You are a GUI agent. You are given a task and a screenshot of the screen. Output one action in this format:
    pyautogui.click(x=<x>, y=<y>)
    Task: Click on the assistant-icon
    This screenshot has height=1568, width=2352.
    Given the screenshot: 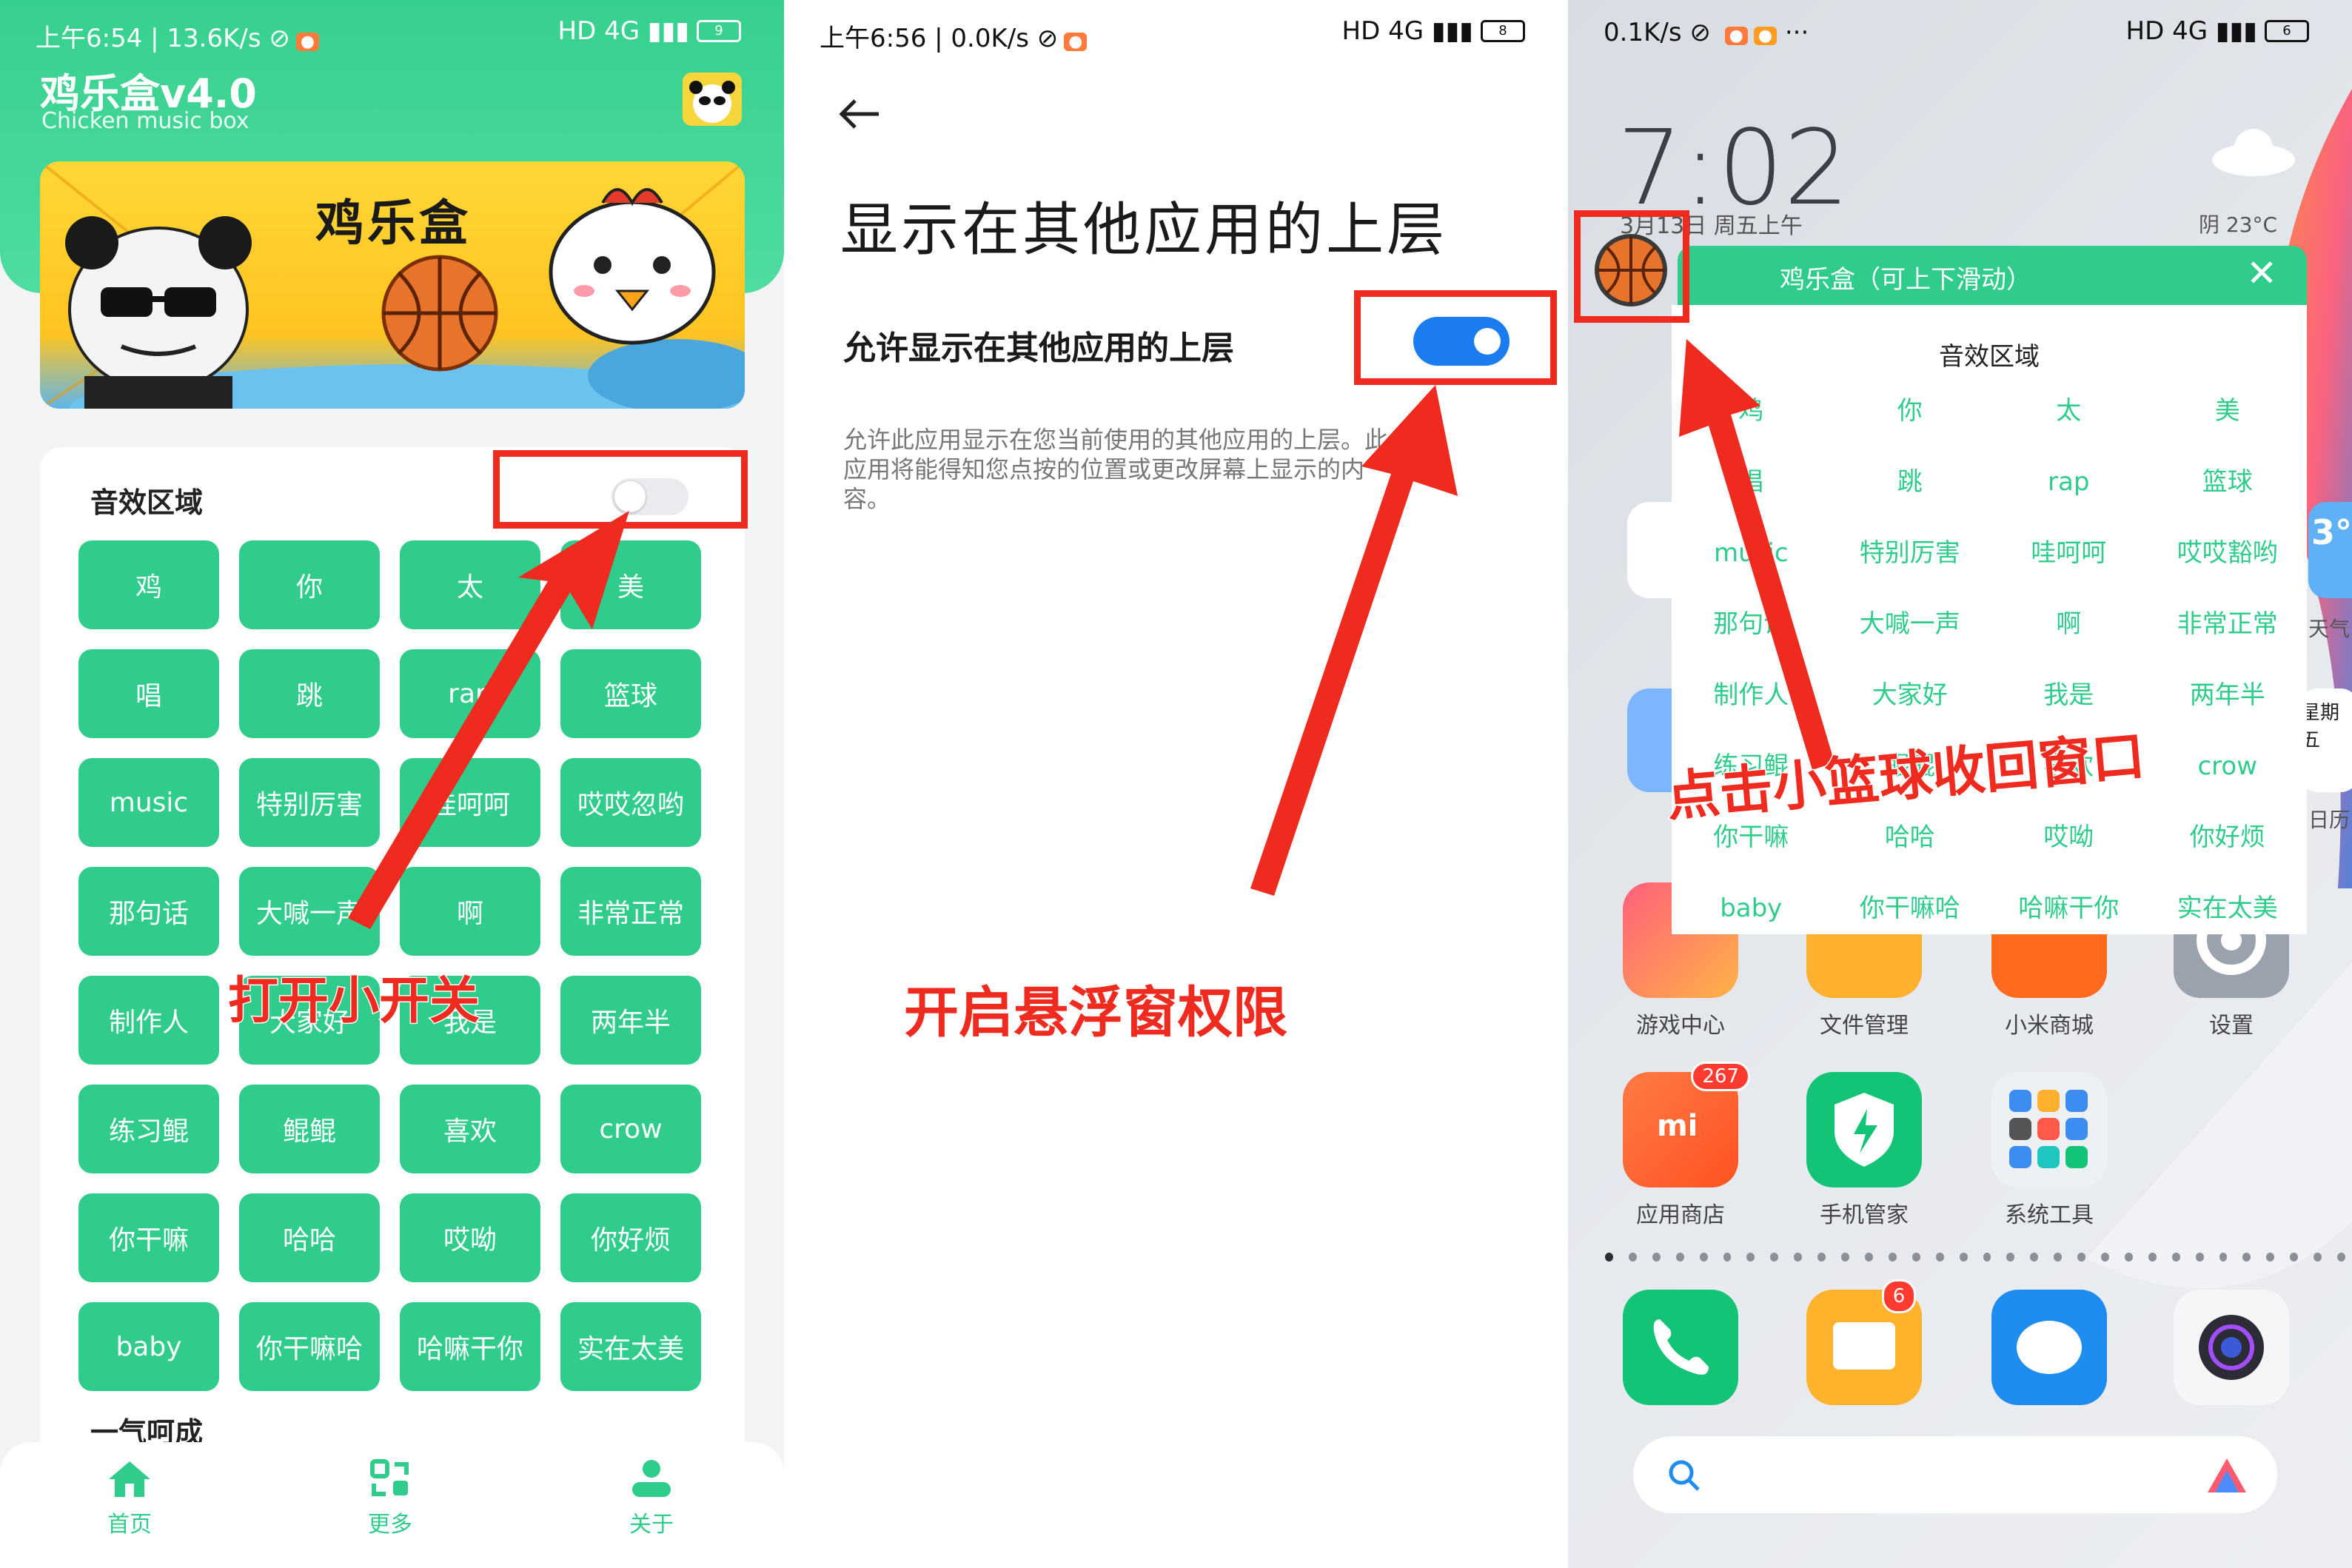 What is the action you would take?
    pyautogui.click(x=2227, y=1475)
    